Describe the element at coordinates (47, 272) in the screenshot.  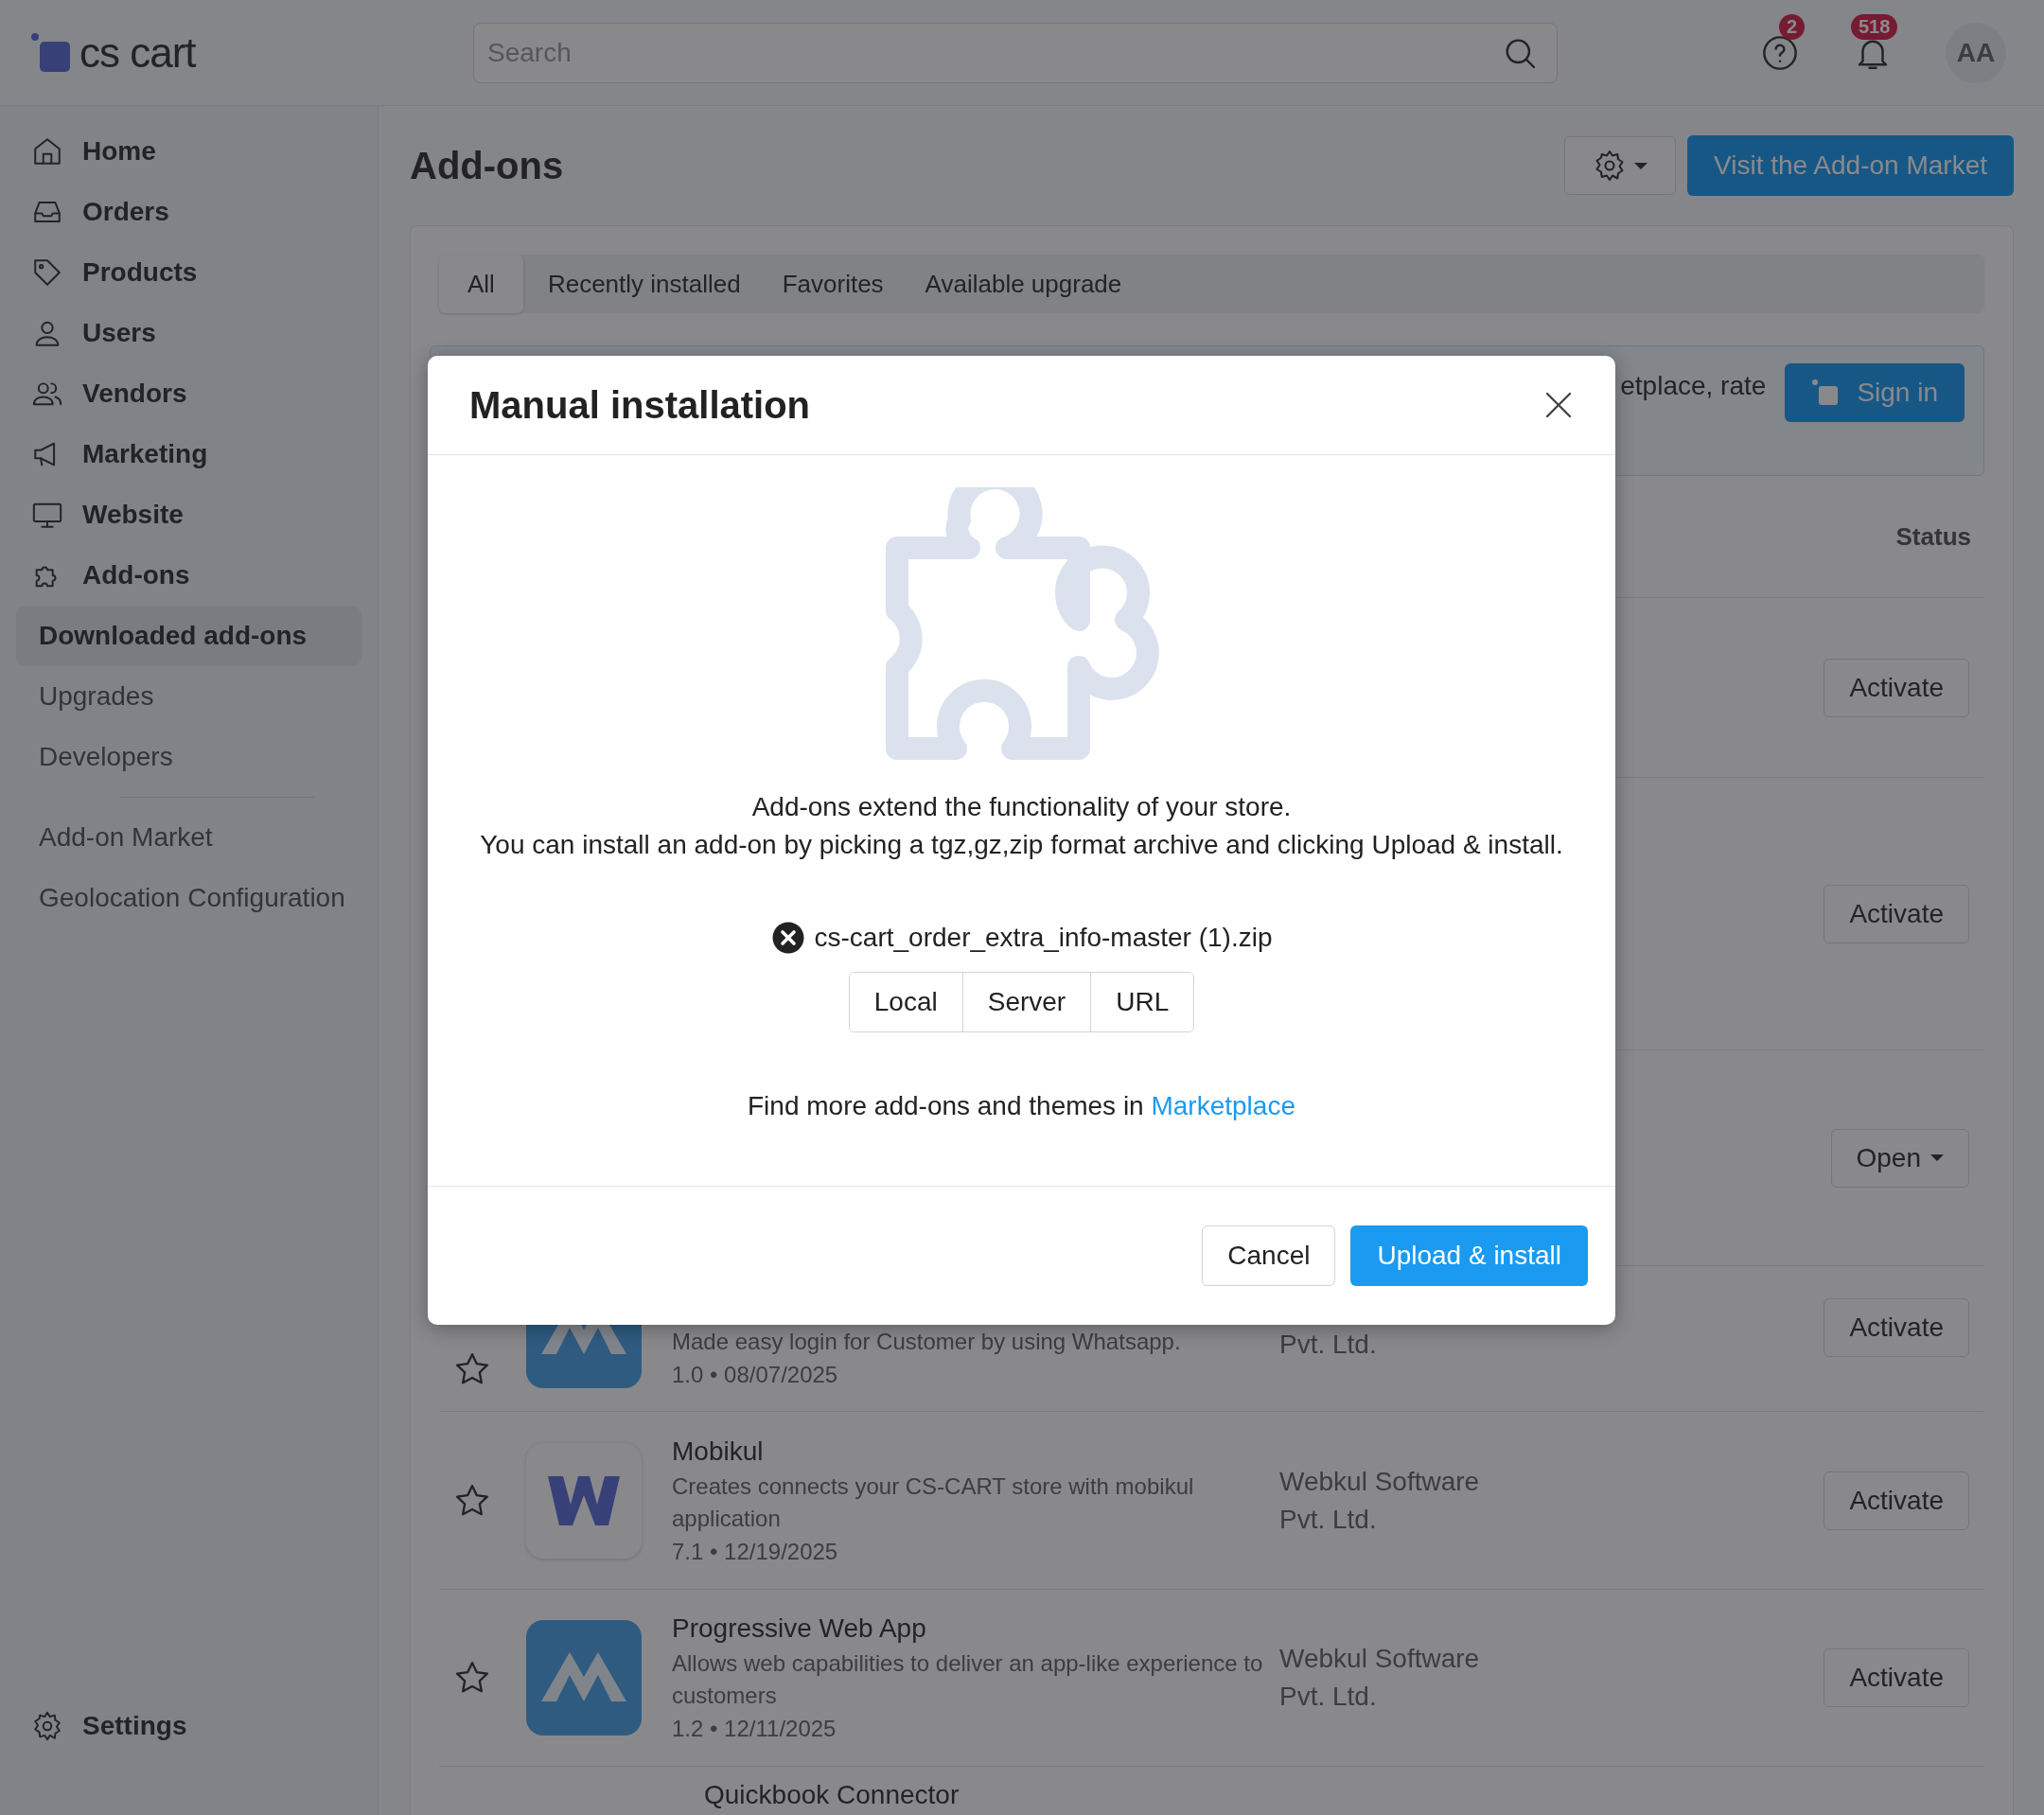
I see `tag-icon` at that location.